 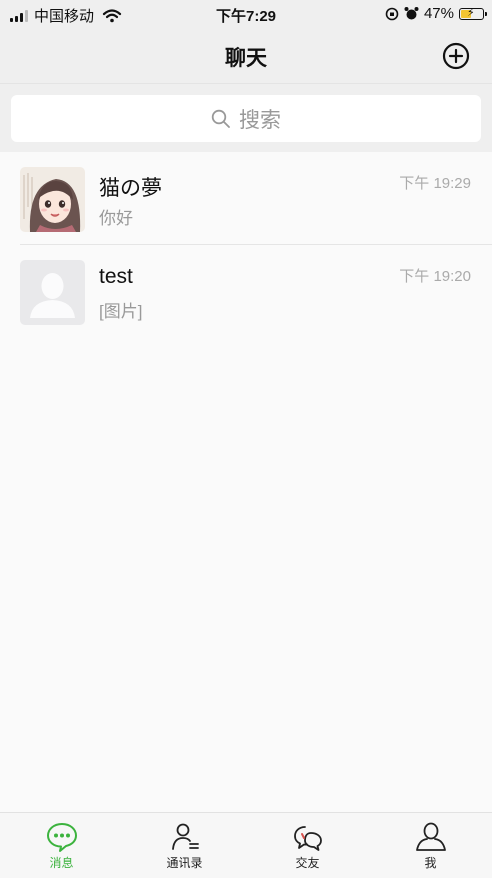 I want to click on chat-time: 下午 19:20, so click(x=435, y=276).